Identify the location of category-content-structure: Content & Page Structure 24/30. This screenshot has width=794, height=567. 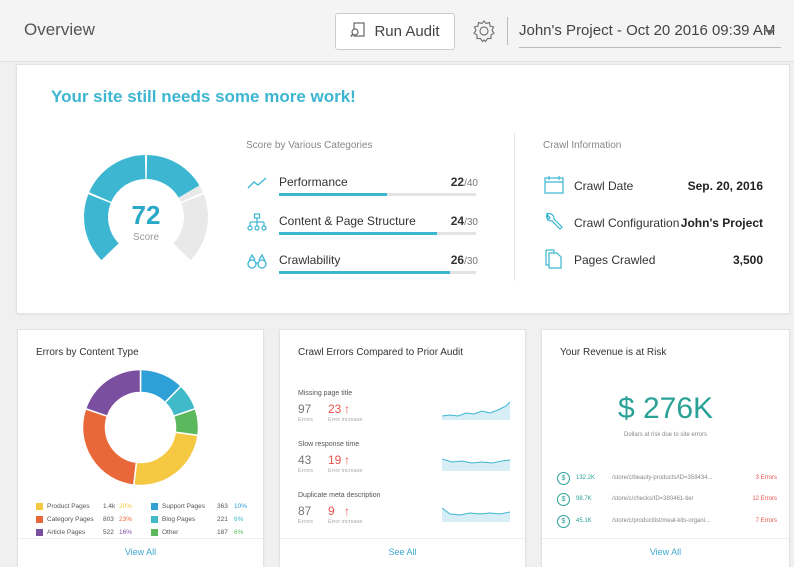
(362, 227).